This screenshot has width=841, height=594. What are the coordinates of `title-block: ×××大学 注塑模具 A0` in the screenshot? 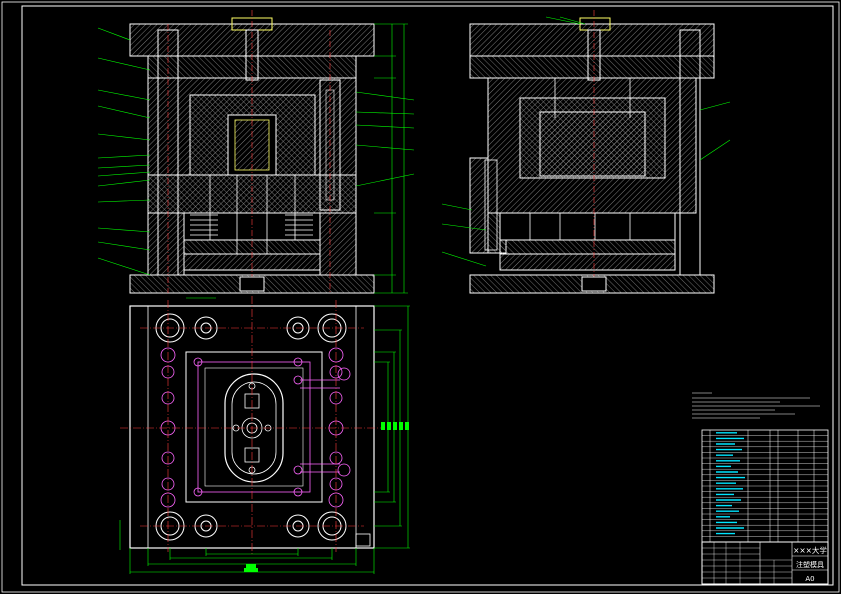 It's located at (765, 563).